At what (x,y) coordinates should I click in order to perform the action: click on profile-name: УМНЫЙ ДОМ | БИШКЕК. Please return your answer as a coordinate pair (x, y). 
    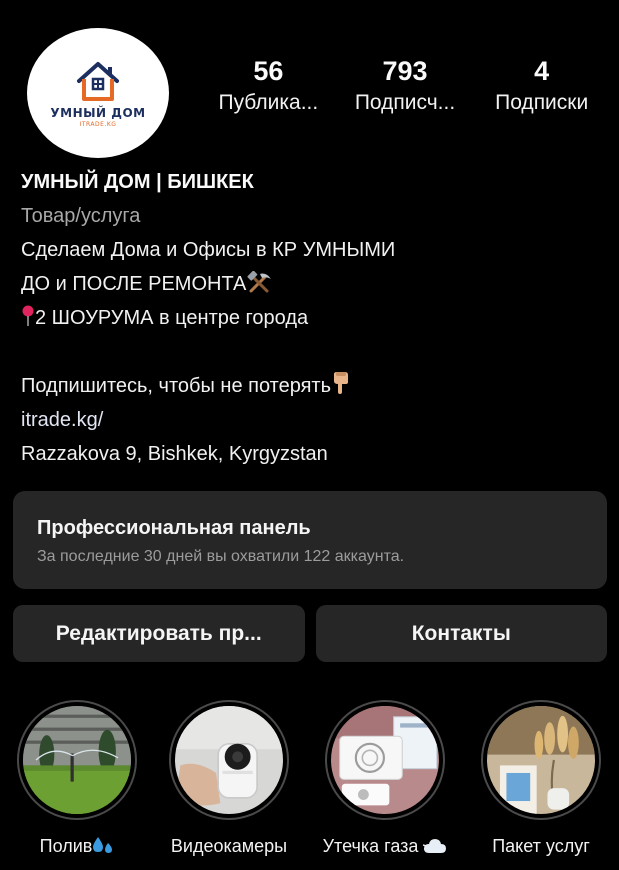
    Looking at the image, I should click on (137, 182).